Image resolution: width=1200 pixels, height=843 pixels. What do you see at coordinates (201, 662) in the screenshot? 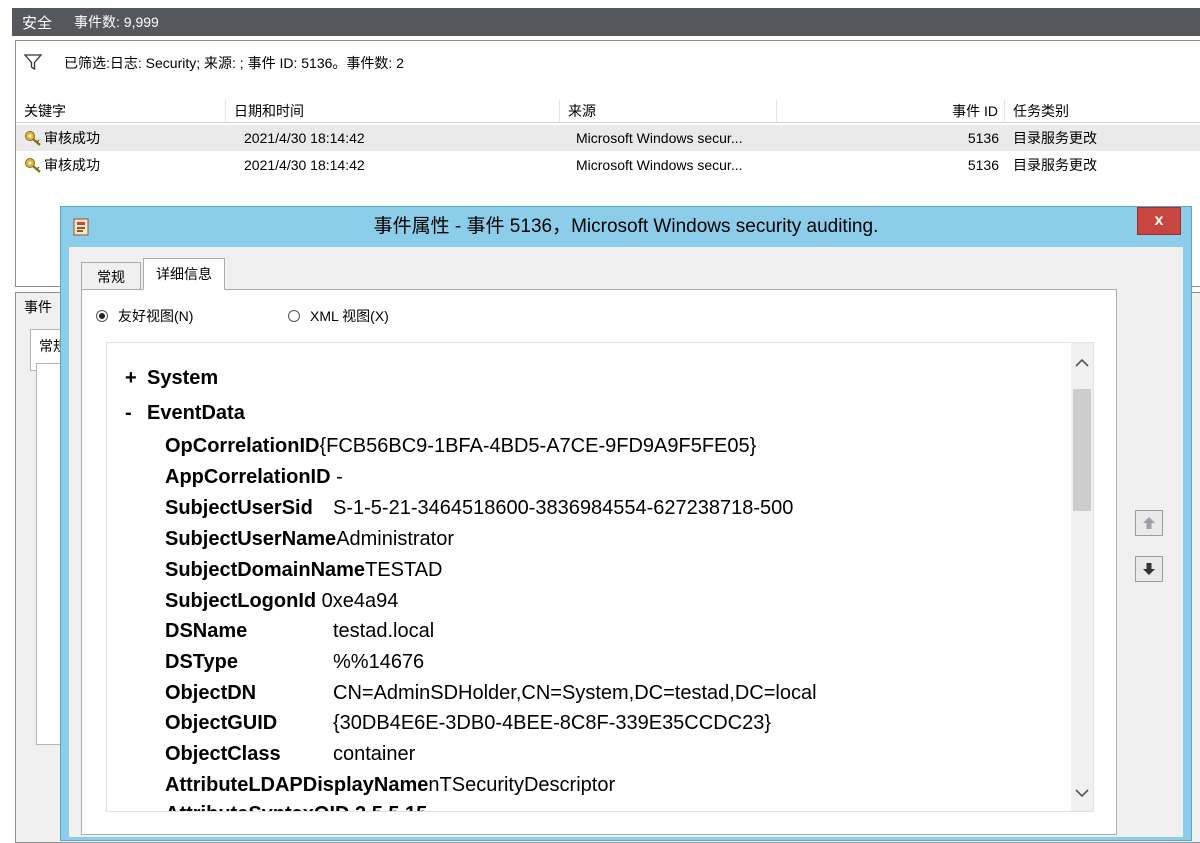
I see `field-key: DSType` at bounding box center [201, 662].